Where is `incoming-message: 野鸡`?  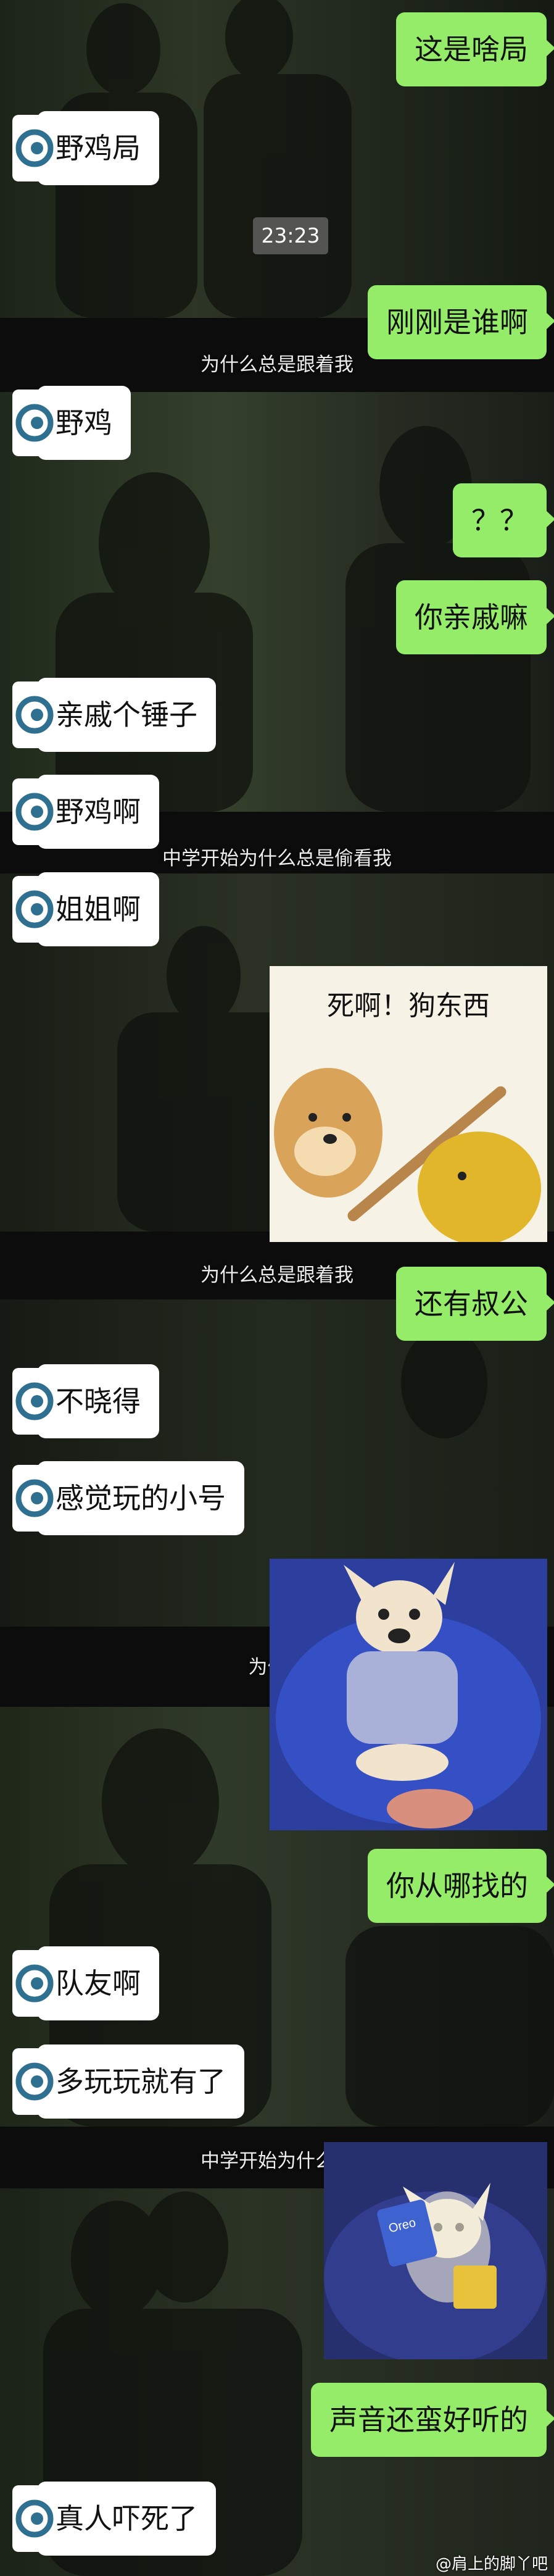 incoming-message: 野鸡 is located at coordinates (71, 423).